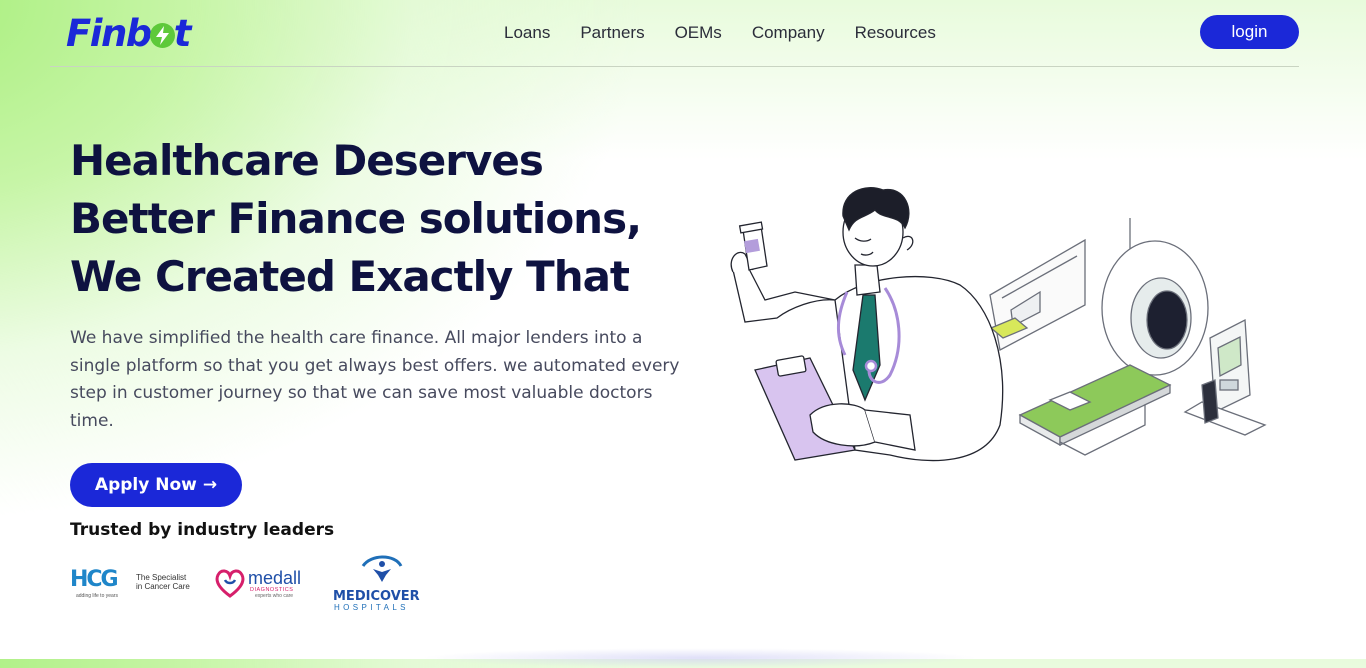 This screenshot has width=1366, height=668. I want to click on logo-text-start: Finb, so click(109, 33).